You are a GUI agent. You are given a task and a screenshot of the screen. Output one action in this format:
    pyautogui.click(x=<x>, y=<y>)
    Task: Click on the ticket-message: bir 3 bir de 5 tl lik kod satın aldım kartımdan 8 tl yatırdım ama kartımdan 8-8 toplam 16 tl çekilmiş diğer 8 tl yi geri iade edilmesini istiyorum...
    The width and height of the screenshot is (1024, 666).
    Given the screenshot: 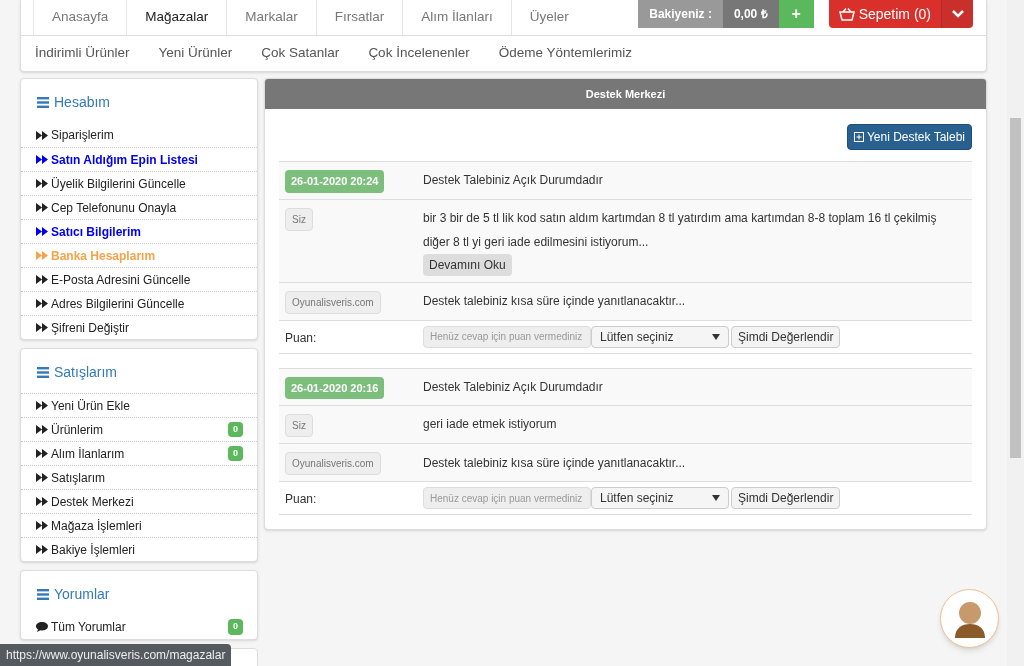 What is the action you would take?
    pyautogui.click(x=680, y=230)
    